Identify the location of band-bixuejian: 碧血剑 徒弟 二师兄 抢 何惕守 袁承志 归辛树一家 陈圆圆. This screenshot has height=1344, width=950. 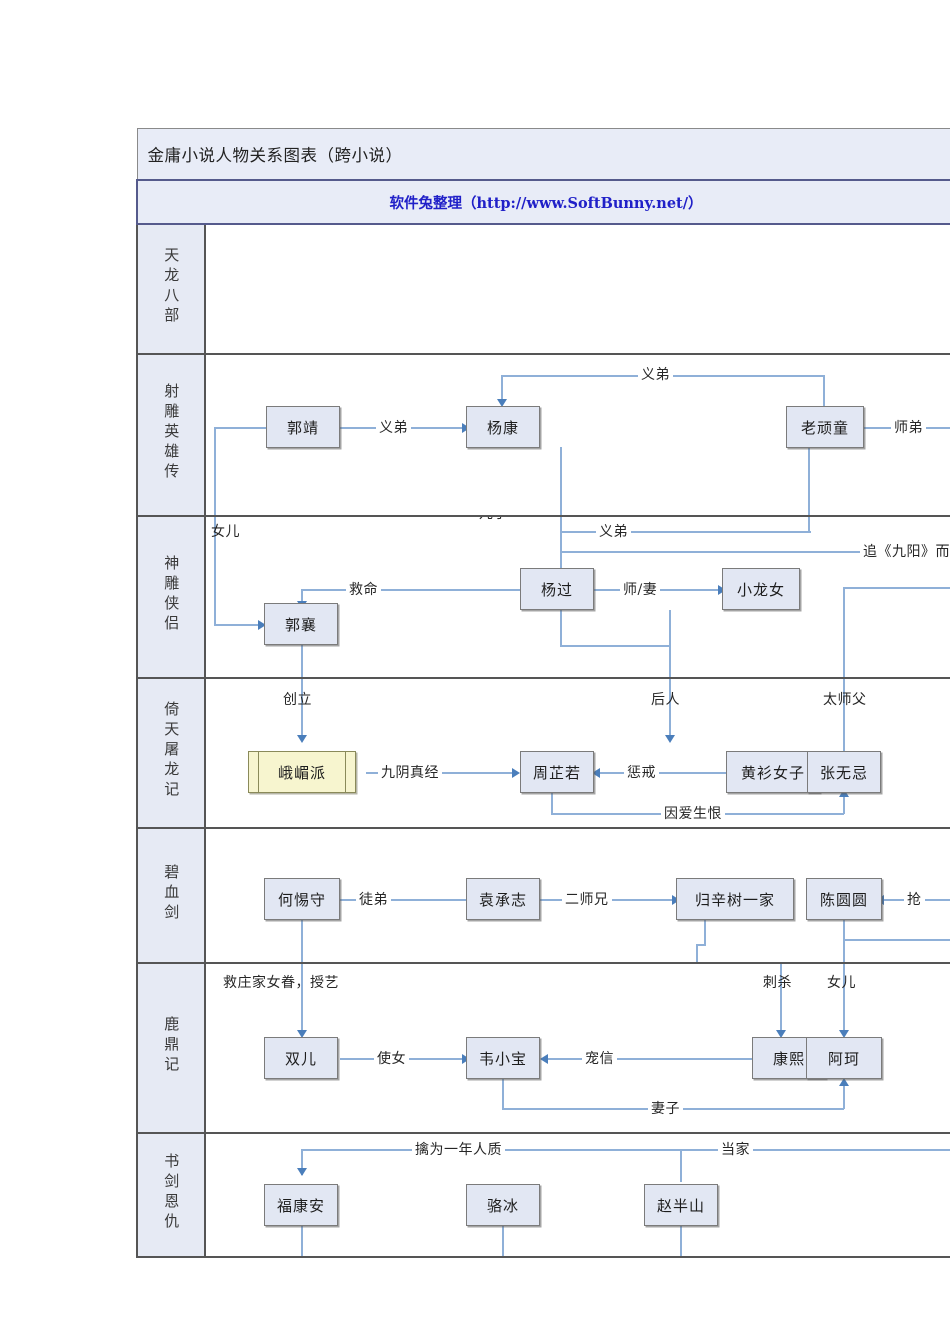
(543, 895).